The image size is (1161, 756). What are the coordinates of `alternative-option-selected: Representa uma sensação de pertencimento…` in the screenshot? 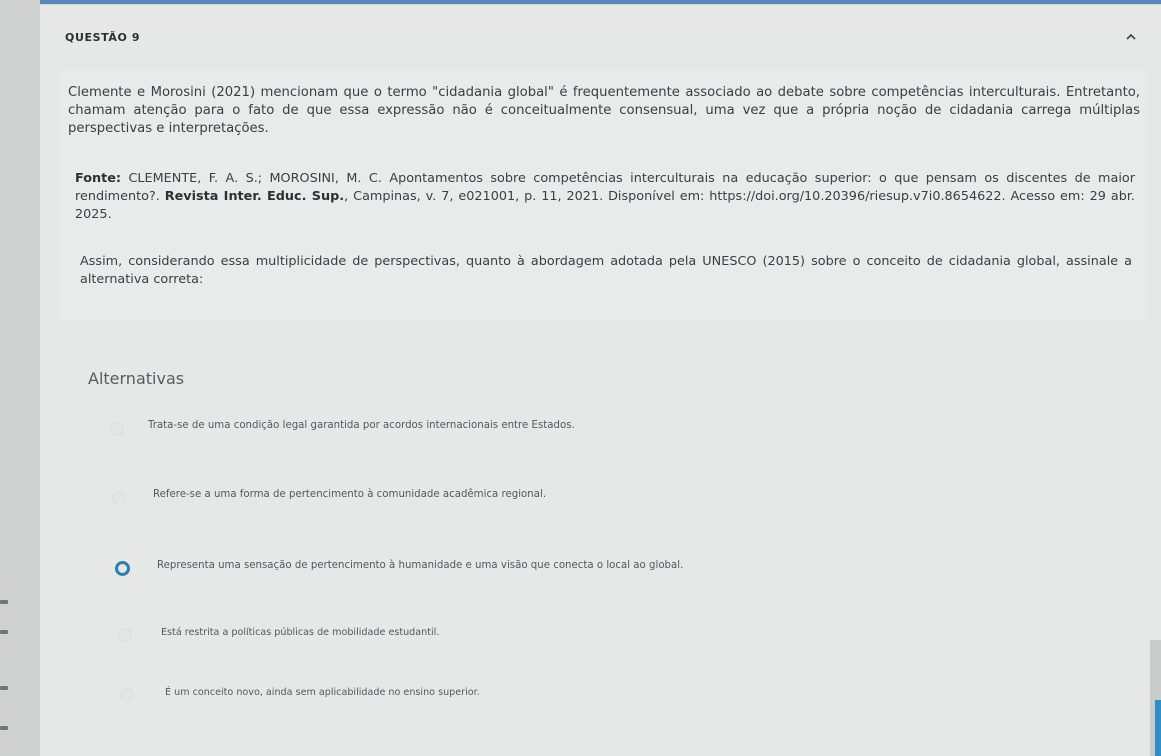 It's located at (615, 584).